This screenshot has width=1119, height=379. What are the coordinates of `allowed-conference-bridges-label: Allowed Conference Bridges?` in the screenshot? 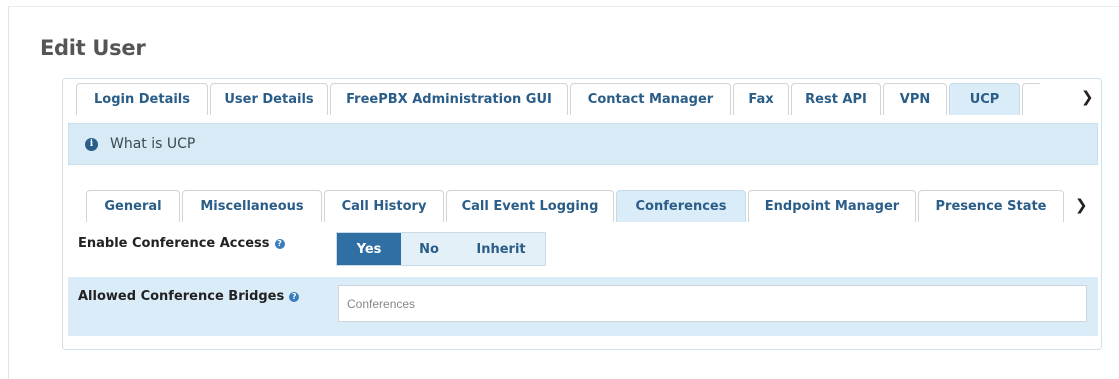 It's located at (189, 296).